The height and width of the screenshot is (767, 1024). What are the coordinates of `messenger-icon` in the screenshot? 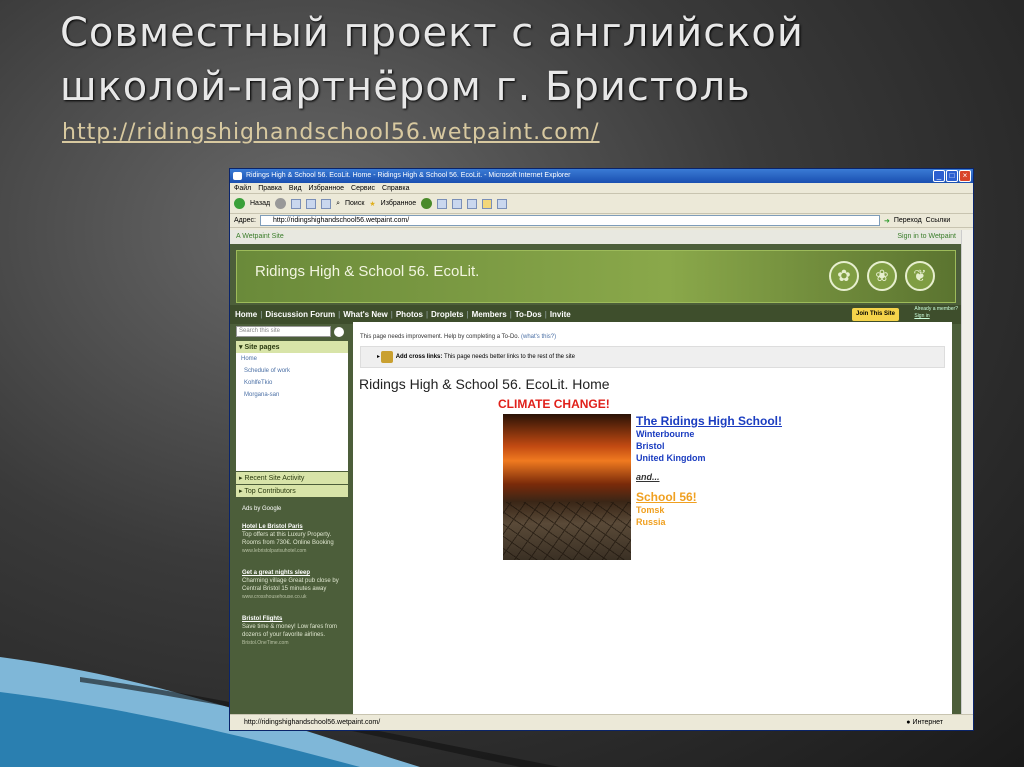 It's located at (502, 203).